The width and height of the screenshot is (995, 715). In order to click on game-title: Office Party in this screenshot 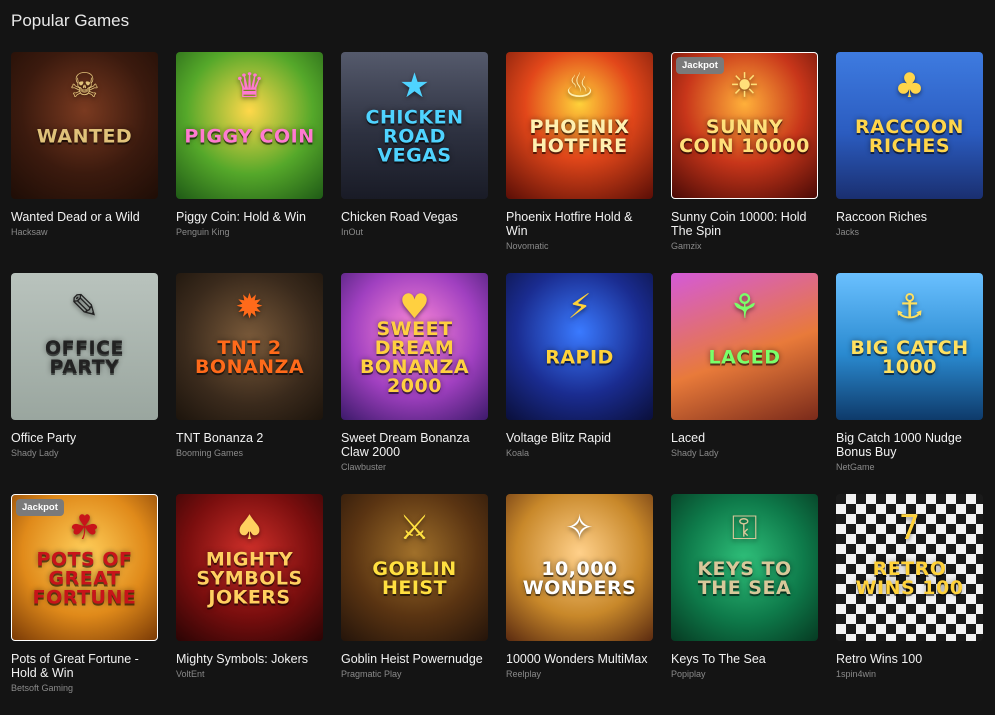, I will do `click(84, 438)`.